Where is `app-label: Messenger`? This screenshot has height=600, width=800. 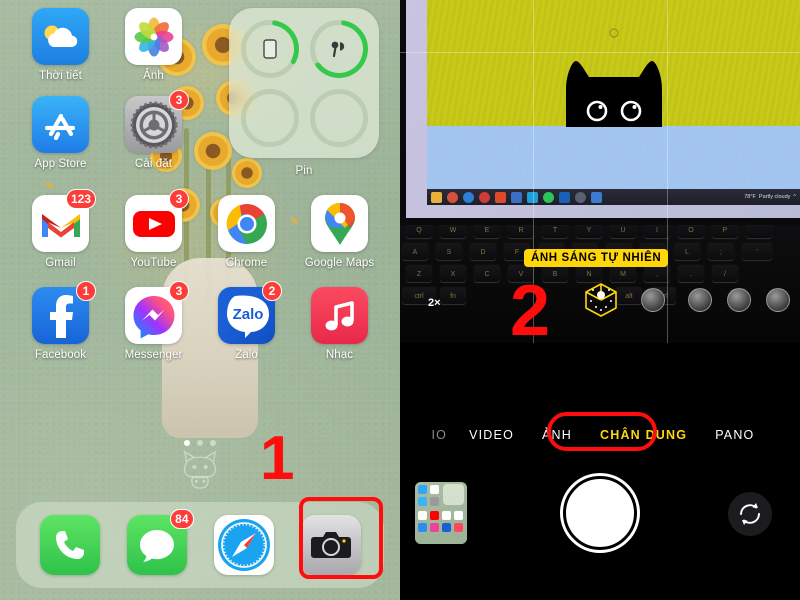
app-label: Messenger is located at coordinates (153, 355).